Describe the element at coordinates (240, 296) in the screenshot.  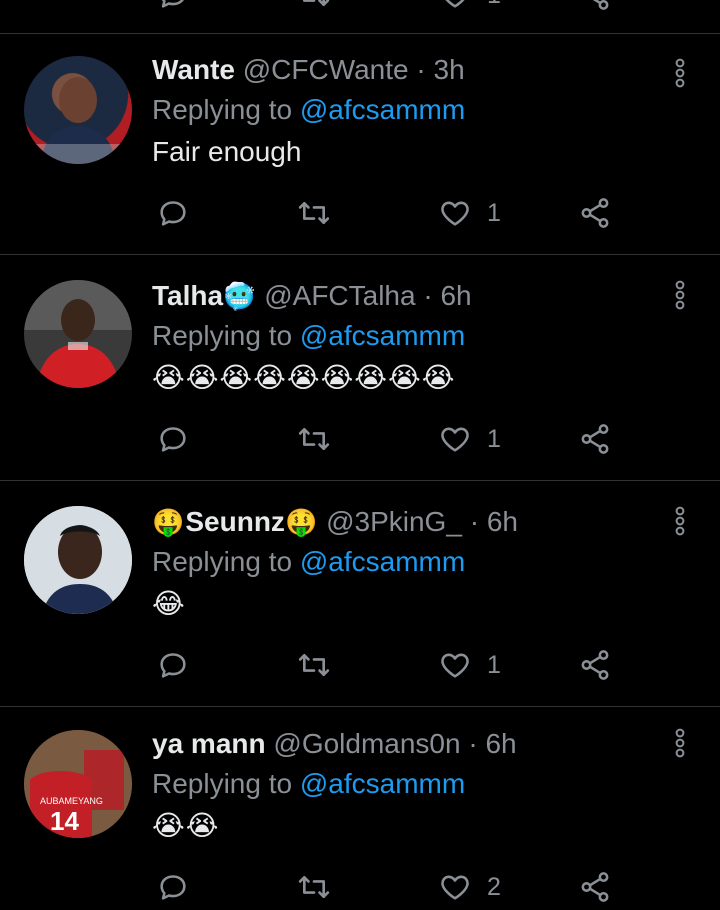
I see `name-emoji: 🥶` at that location.